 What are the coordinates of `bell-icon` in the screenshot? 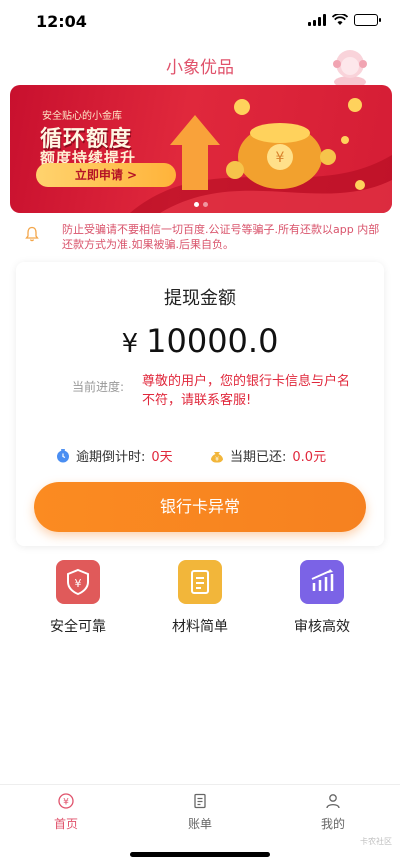 It's located at (32, 234).